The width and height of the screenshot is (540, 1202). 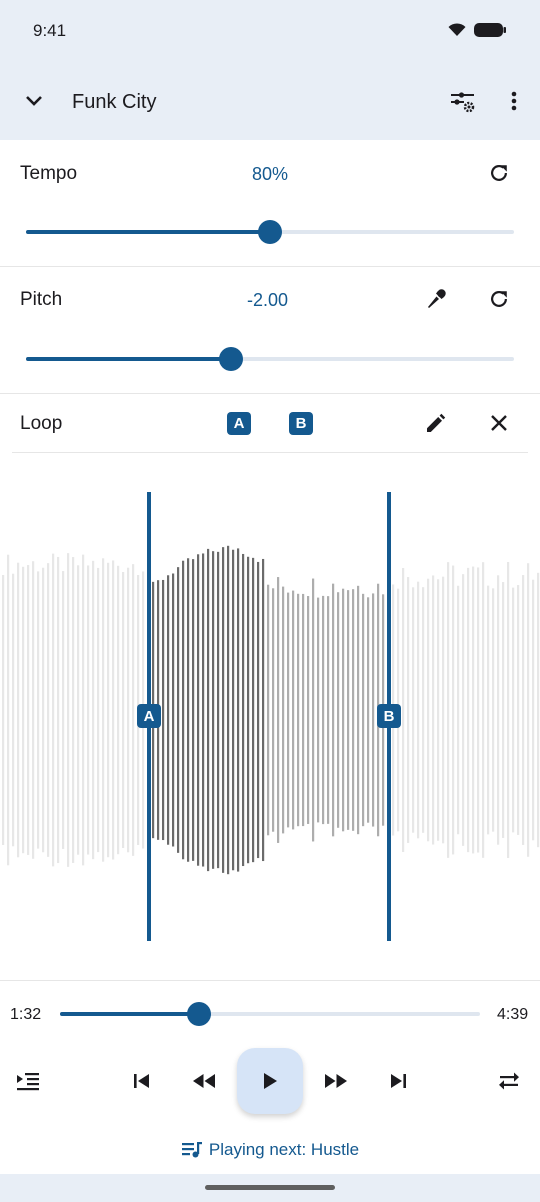 What do you see at coordinates (199, 1014) in the screenshot?
I see `seekbar-thumb` at bounding box center [199, 1014].